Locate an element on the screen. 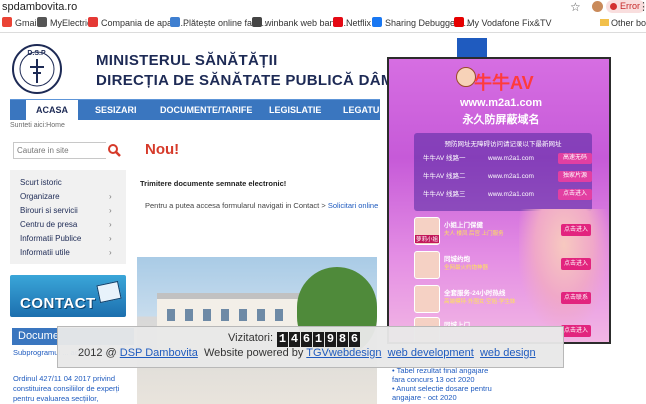  search-input is located at coordinates (60, 150).